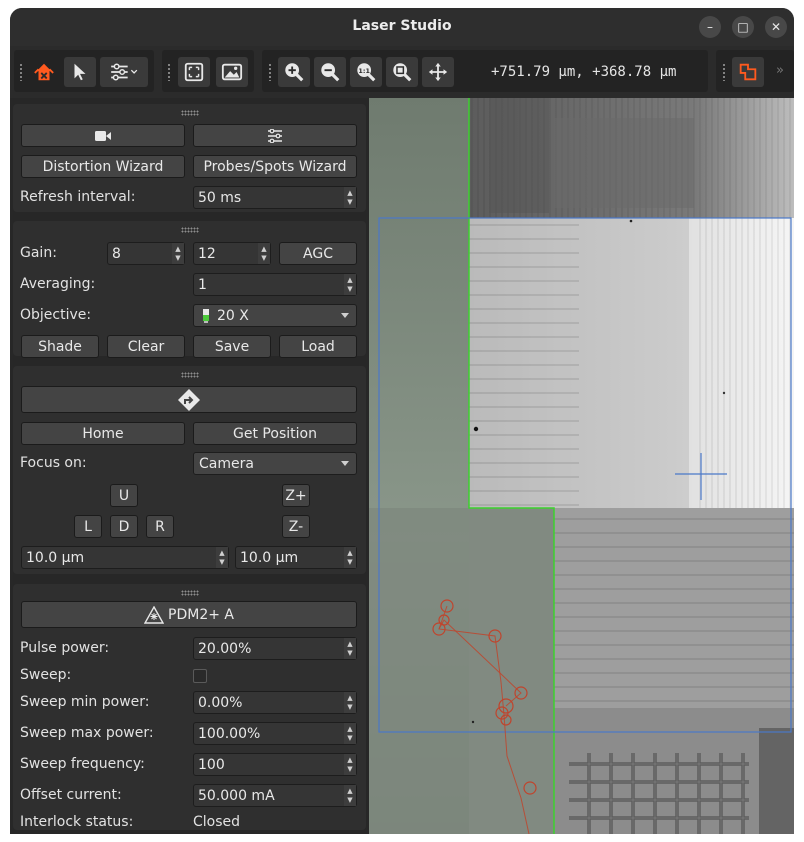 The height and width of the screenshot is (842, 804). What do you see at coordinates (82, 764) in the screenshot?
I see `sweep-frequency-label: Sweep frequency:` at bounding box center [82, 764].